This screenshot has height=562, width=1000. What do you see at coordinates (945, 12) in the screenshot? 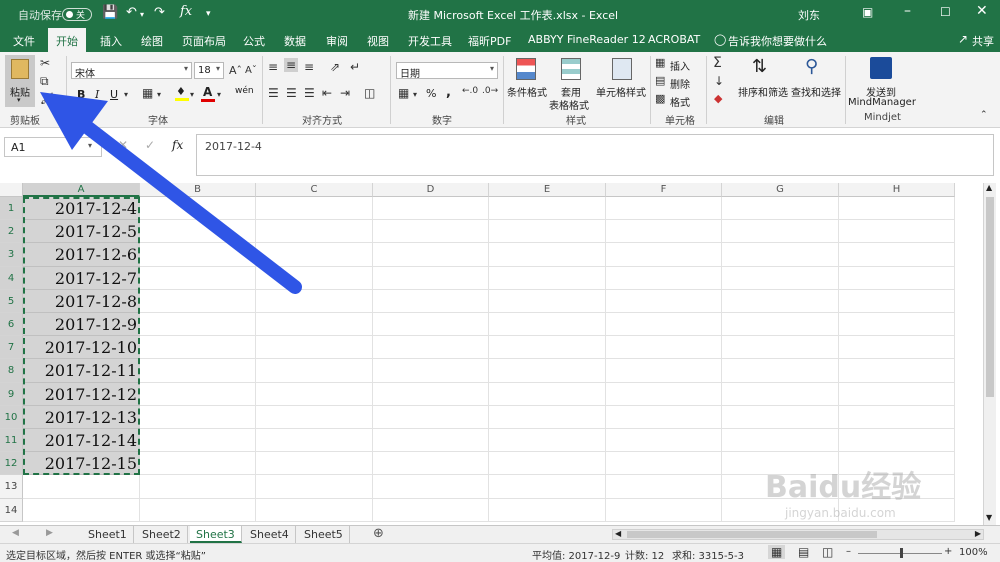
I see `maximize-icon: ☐` at bounding box center [945, 12].